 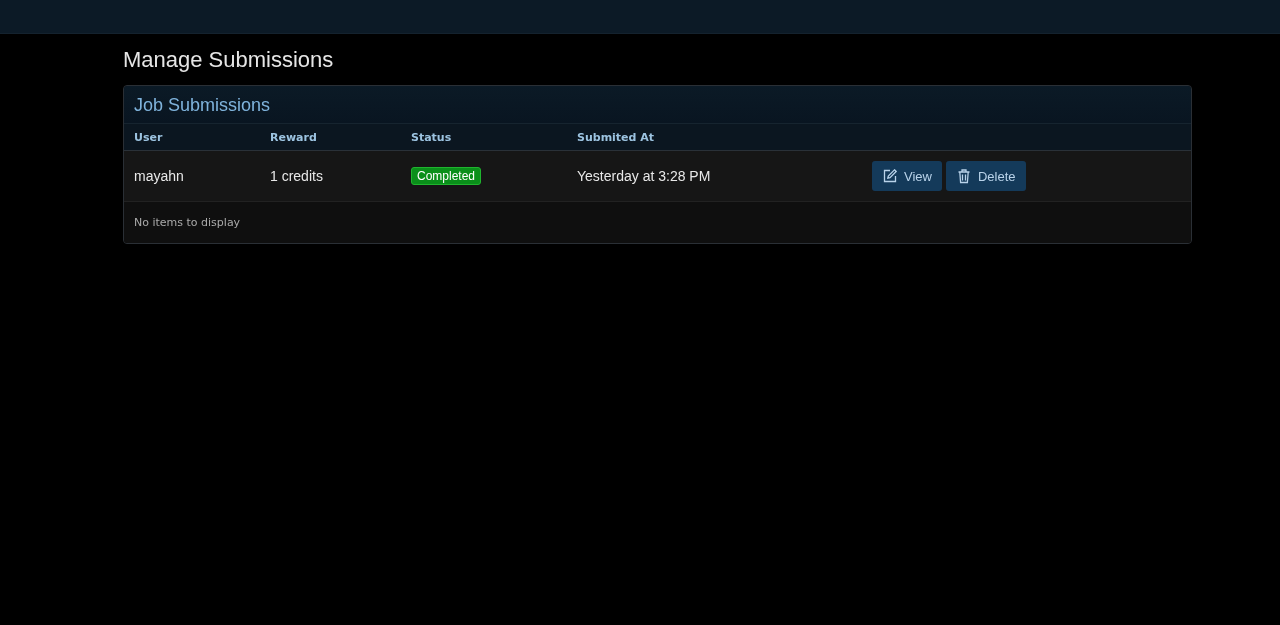 I want to click on column-header: Status, so click(x=432, y=137).